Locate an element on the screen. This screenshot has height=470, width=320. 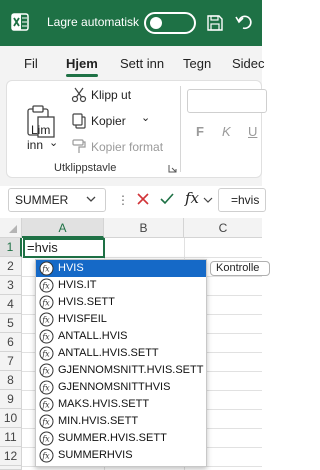
formula-value: =hvis is located at coordinates (245, 200).